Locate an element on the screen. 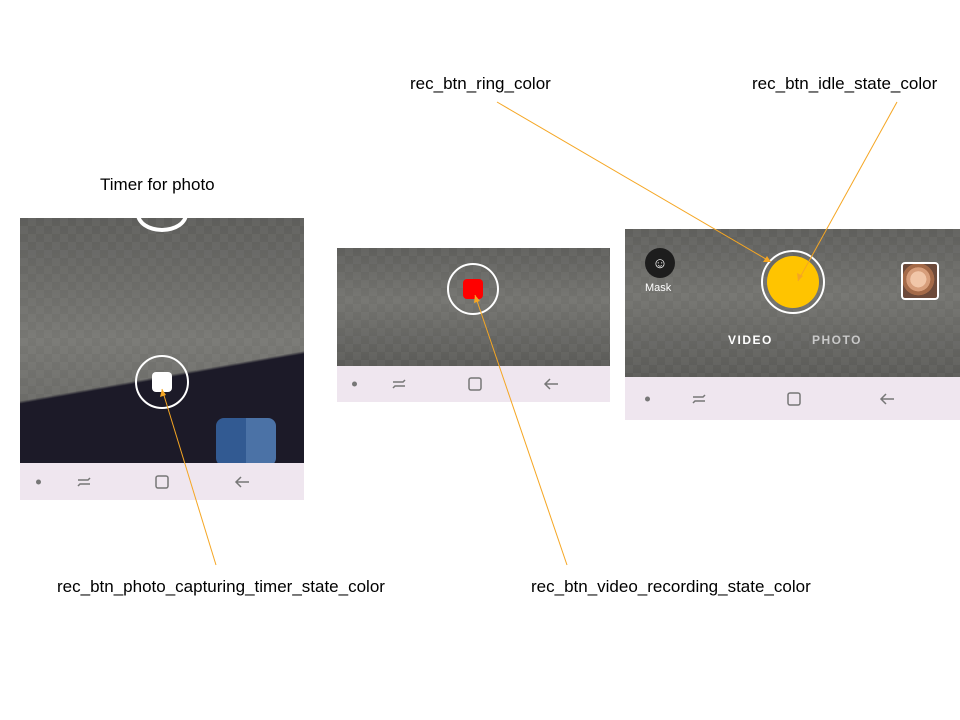  annotation-line-ring is located at coordinates (634, 182).